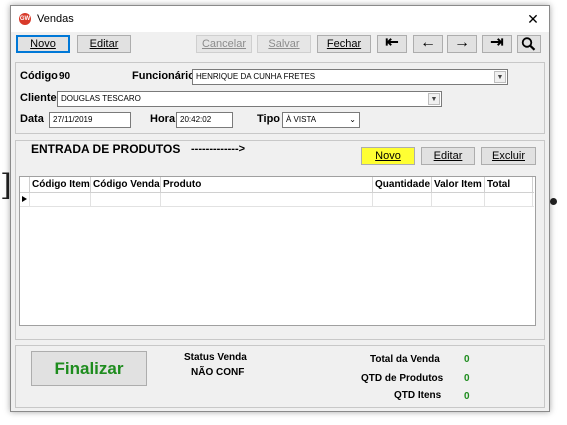  What do you see at coordinates (163, 76) in the screenshot?
I see `funcionario-label: Funcionário` at bounding box center [163, 76].